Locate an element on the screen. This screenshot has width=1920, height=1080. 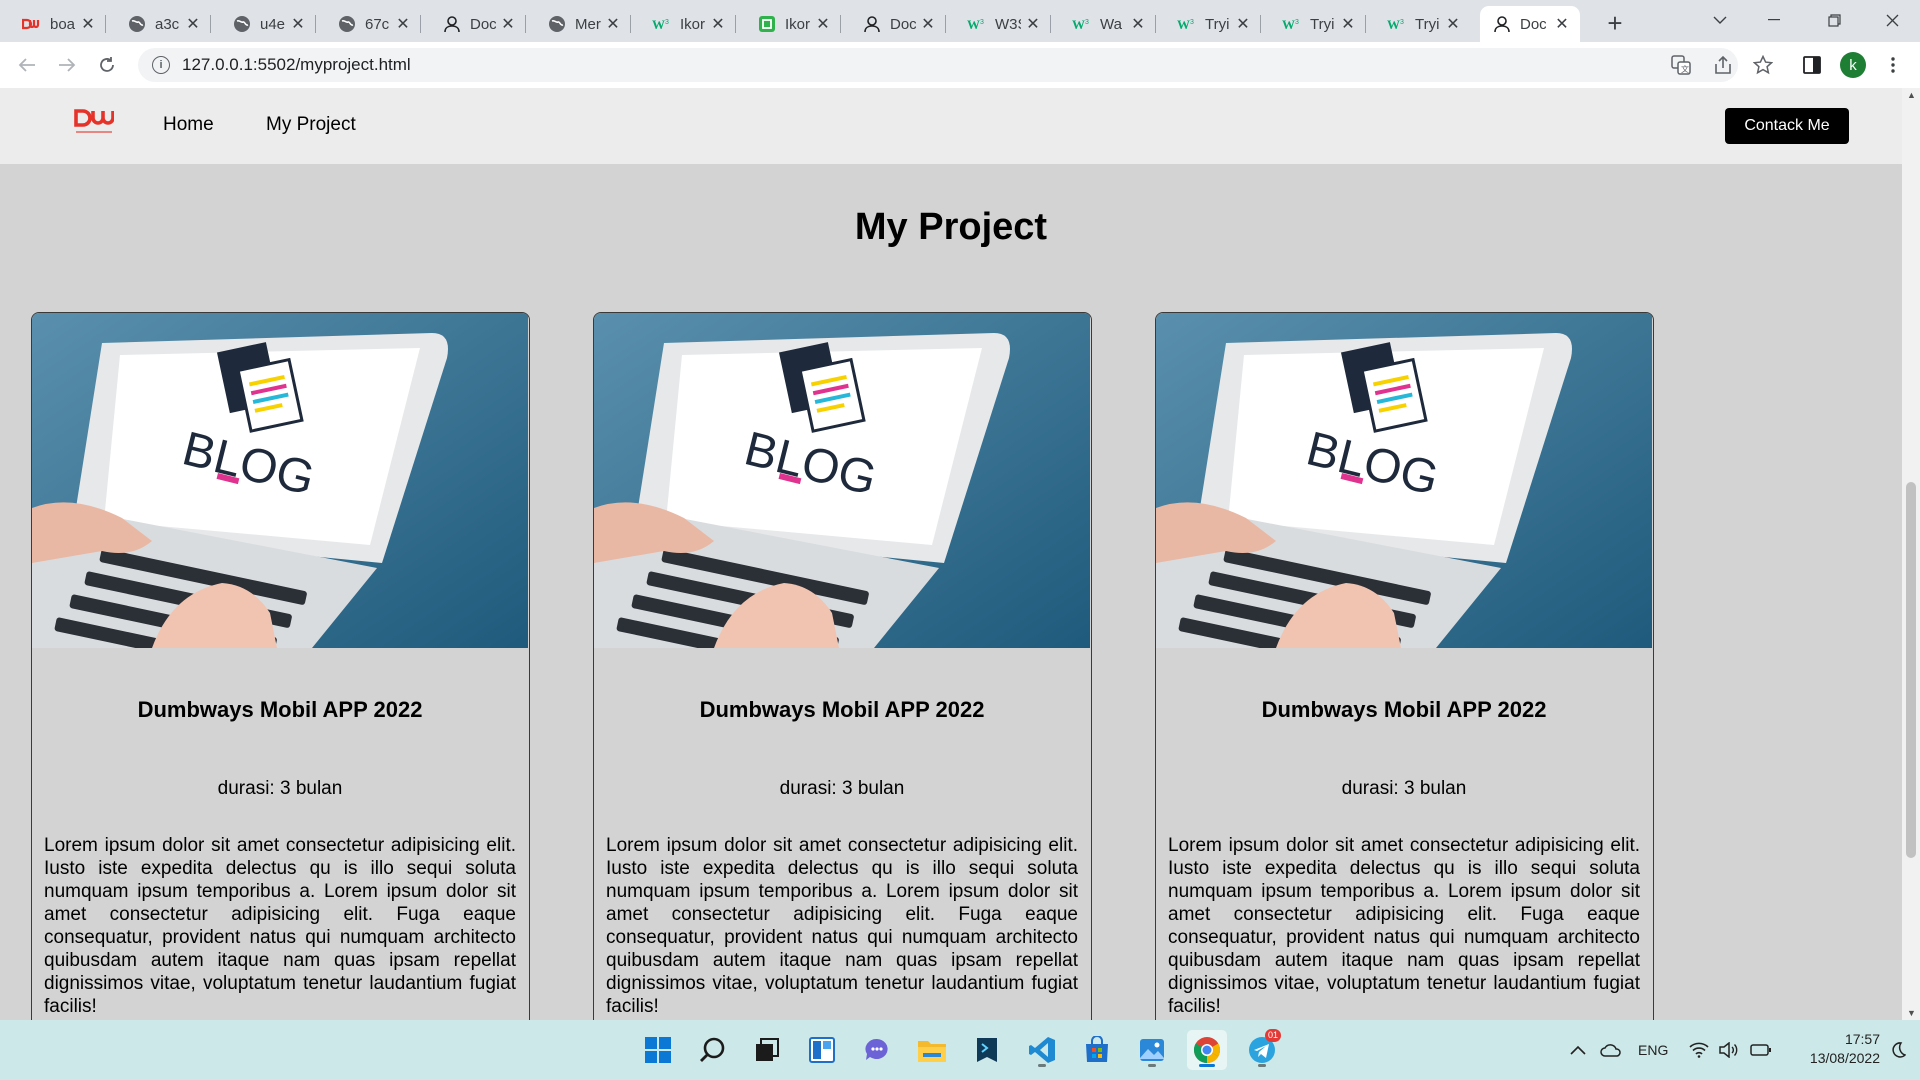
wifi-icon is located at coordinates (1699, 1050).